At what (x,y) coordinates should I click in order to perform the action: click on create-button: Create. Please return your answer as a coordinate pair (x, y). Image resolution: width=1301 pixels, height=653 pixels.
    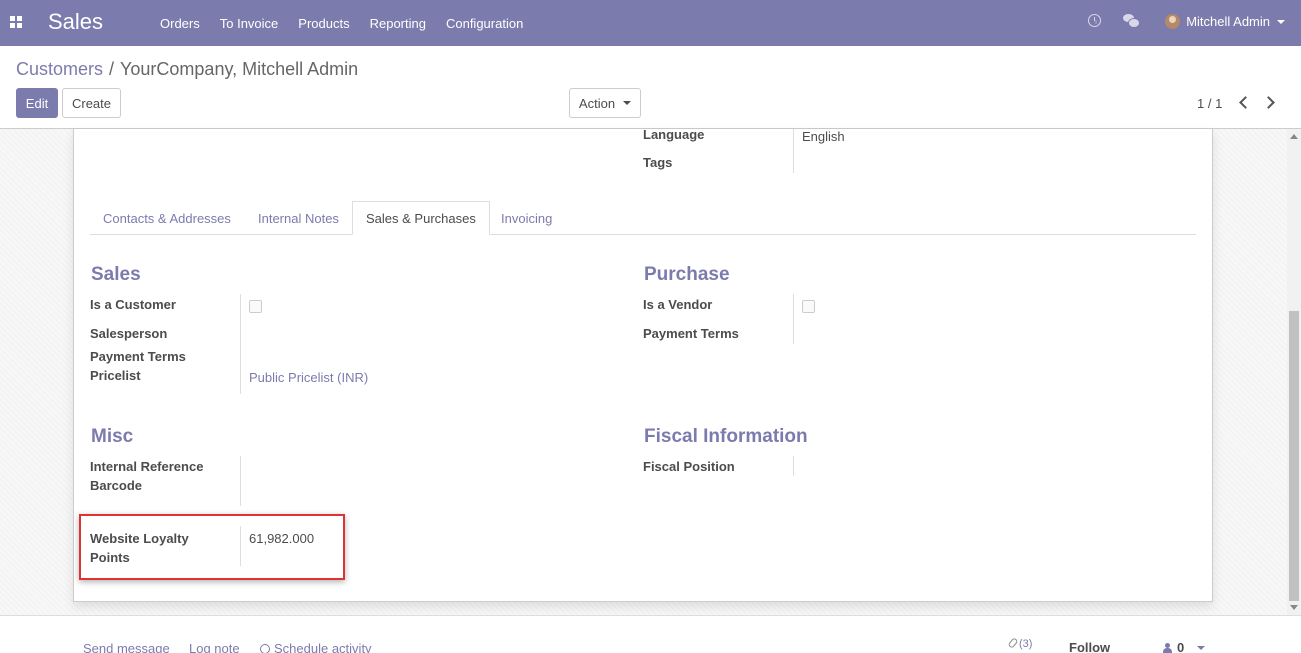
    Looking at the image, I should click on (91, 103).